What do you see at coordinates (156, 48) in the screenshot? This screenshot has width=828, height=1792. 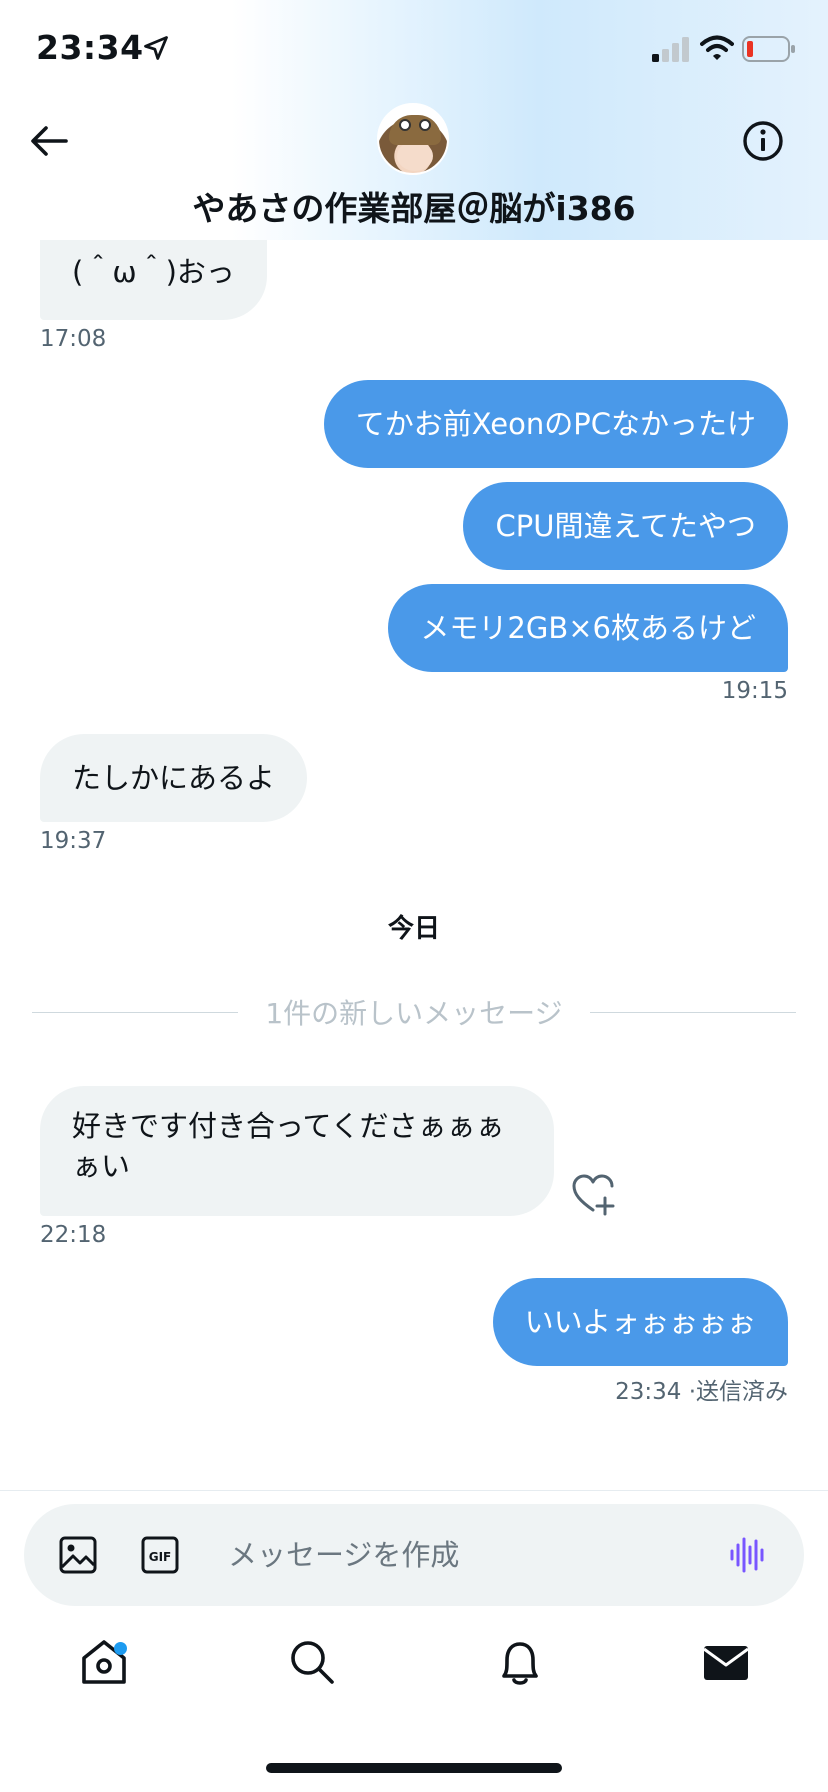 I see `location-arrow-icon` at bounding box center [156, 48].